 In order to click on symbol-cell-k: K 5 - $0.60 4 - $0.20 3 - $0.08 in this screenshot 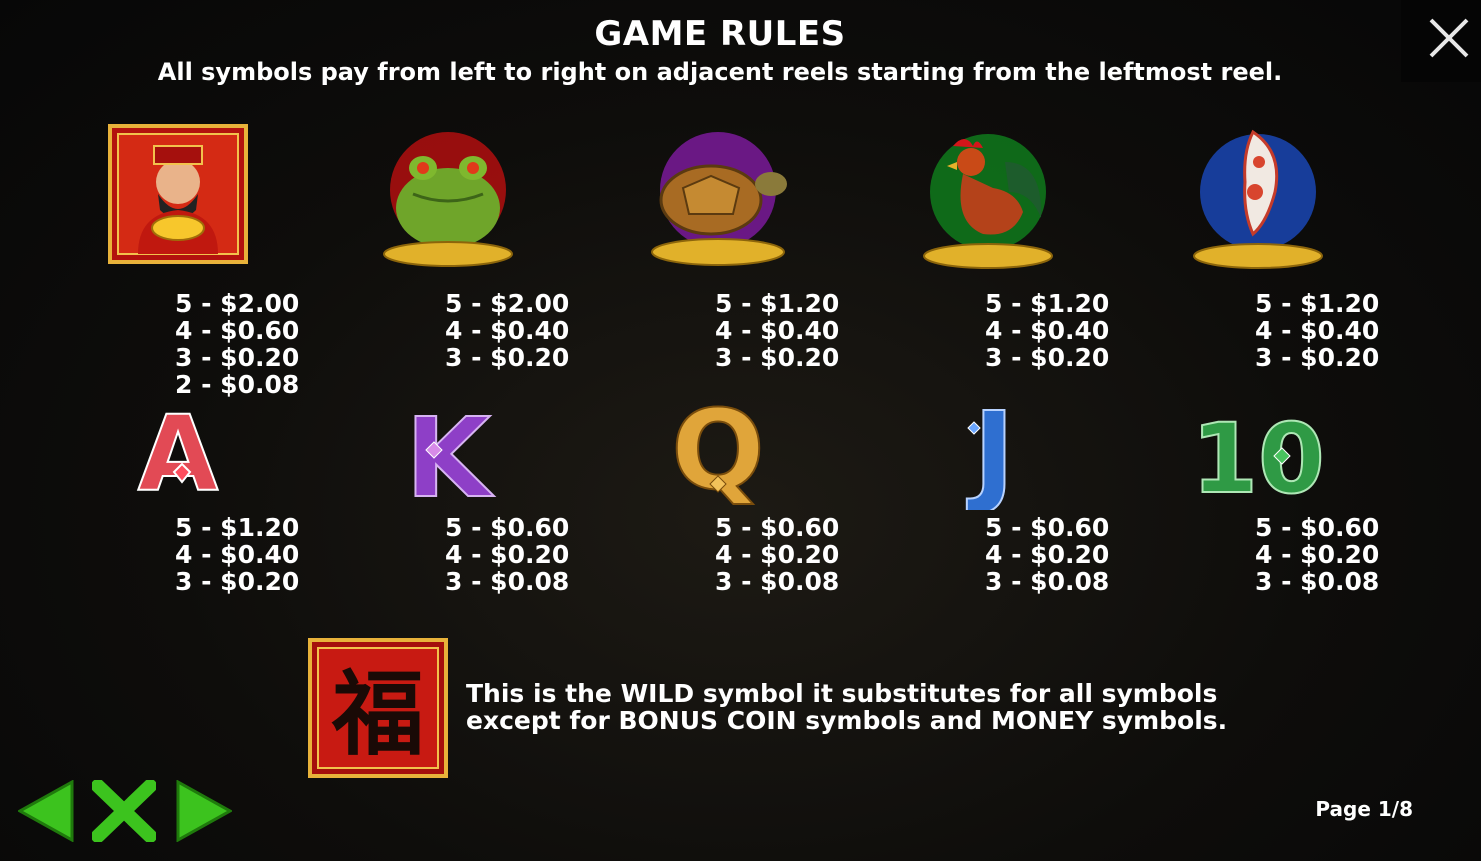, I will do `click(448, 495)`.